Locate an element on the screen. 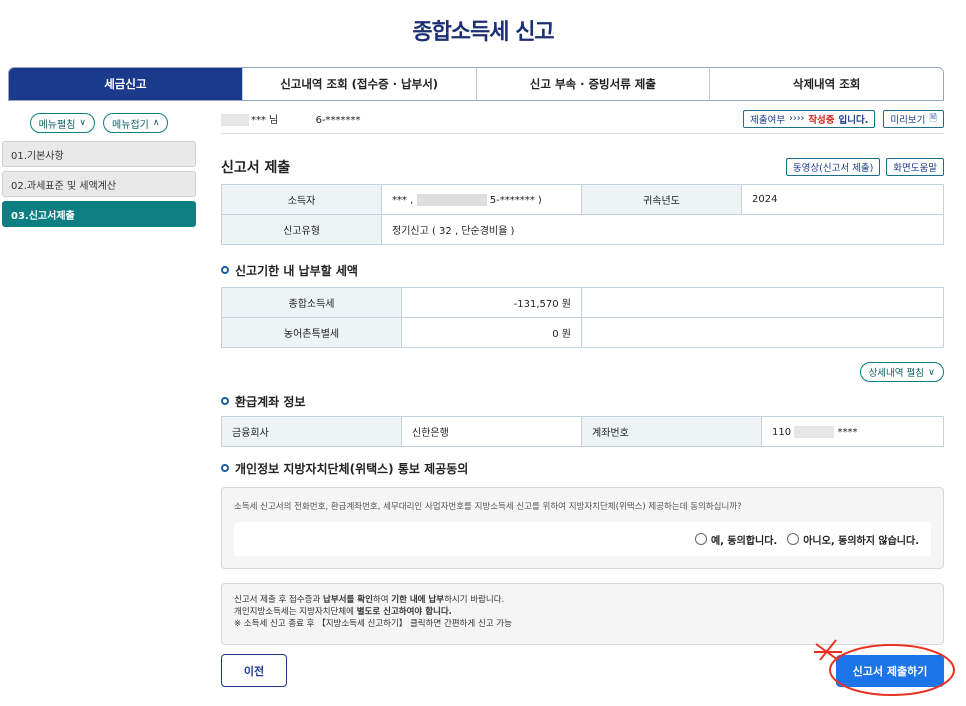  tax-due-table: 종합소득세 -131,570 원 농어촌특별세 0 원 is located at coordinates (582, 317).